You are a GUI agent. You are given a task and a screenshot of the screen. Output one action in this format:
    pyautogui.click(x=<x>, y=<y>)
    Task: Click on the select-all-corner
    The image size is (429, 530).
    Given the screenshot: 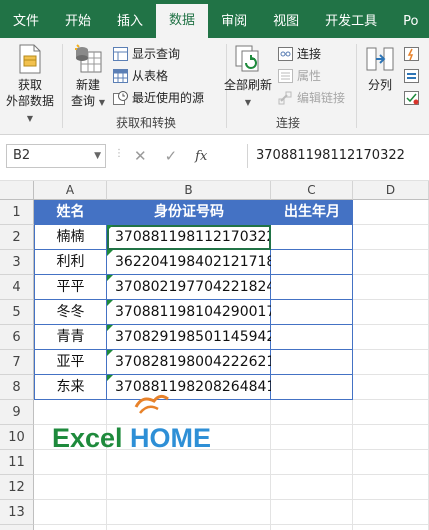 What is the action you would take?
    pyautogui.click(x=17, y=190)
    